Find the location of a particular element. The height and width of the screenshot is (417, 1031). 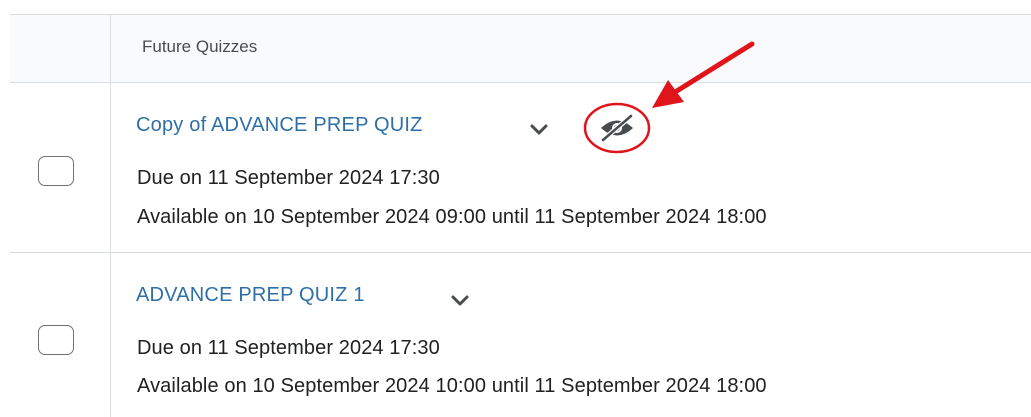

quiz-title-link: Copy of ADVANCE PREP QUIZ is located at coordinates (279, 125).